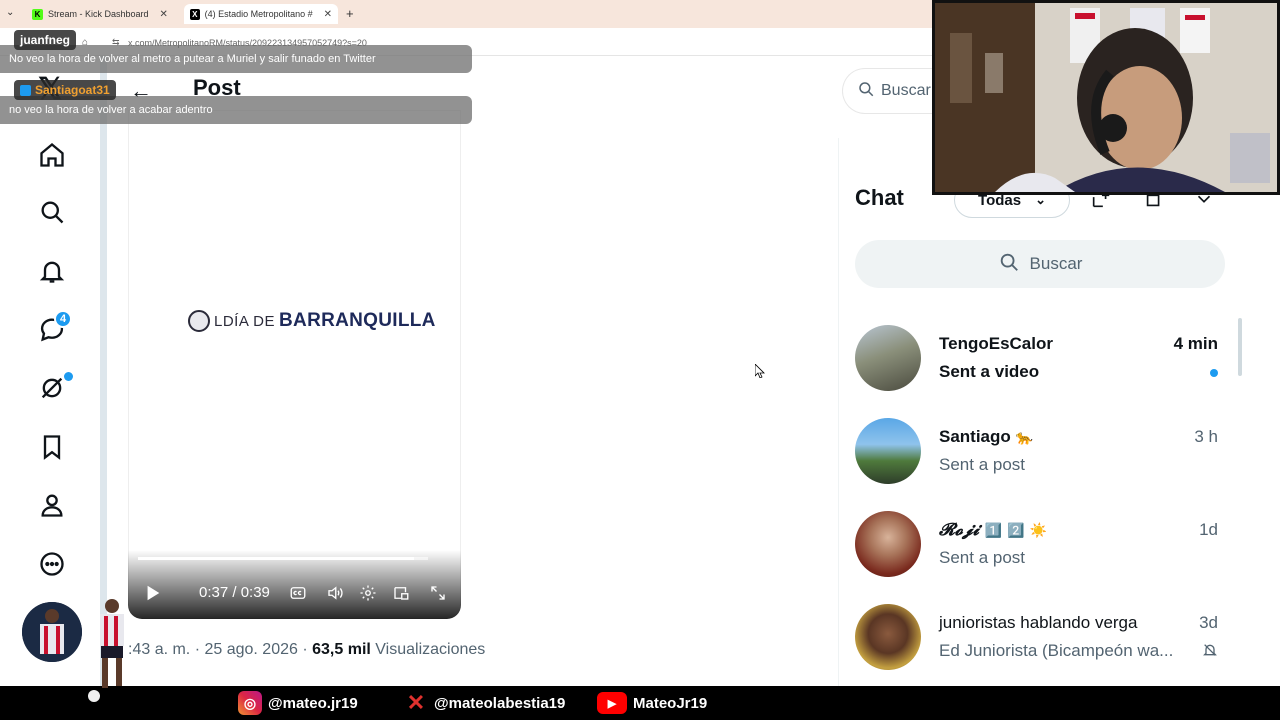  Describe the element at coordinates (298, 703) in the screenshot. I see `social-instagram: ◎ @mateo.jr19` at that location.